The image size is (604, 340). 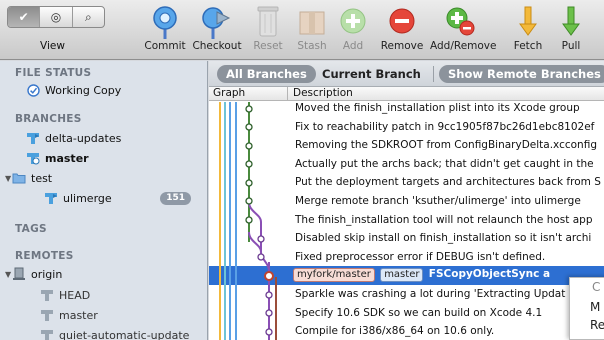 I want to click on stash-box-icon, so click(x=312, y=23).